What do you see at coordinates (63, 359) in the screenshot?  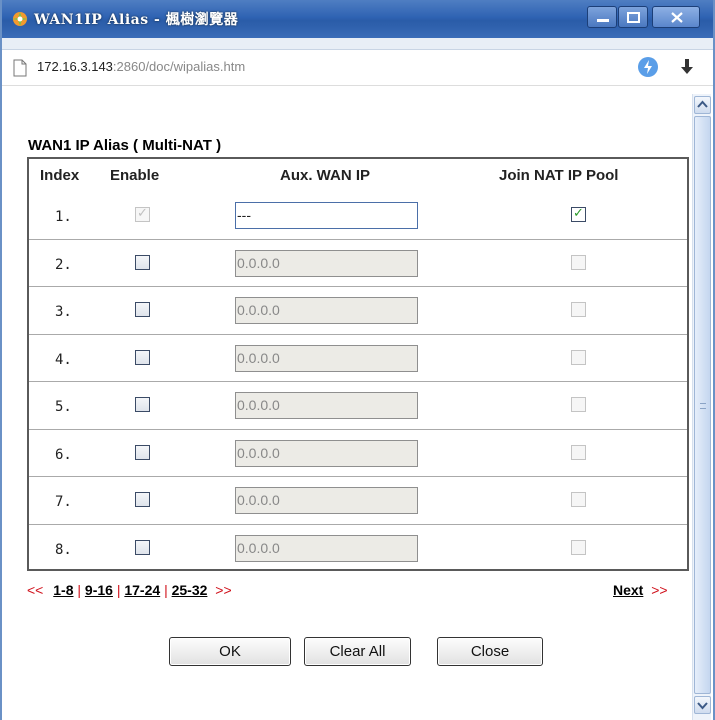 I see `row-index: 4.` at bounding box center [63, 359].